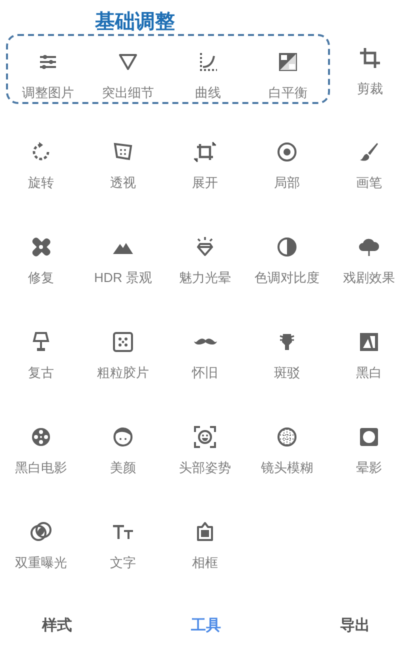  I want to click on tab: 样式, so click(76, 625).